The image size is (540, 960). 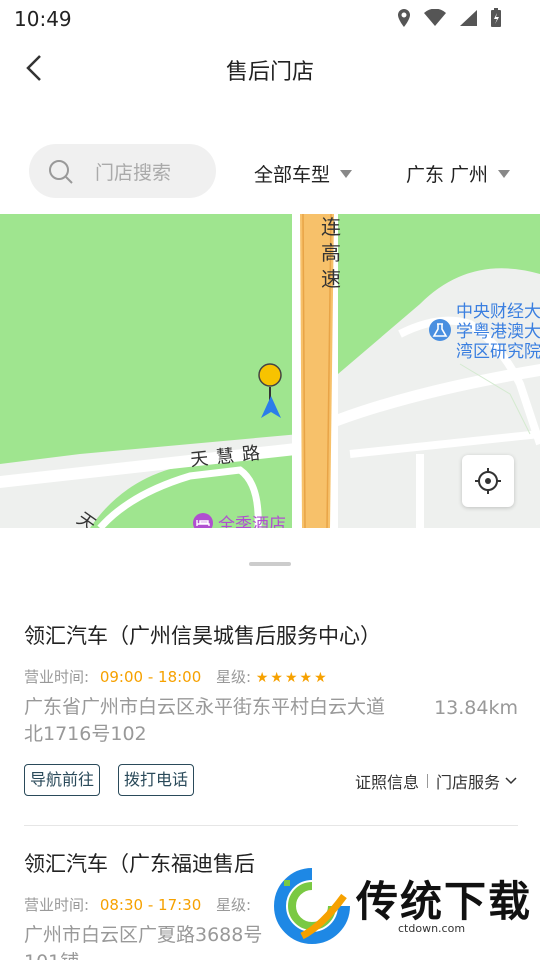 I want to click on business-hours: 营业时间: 09:00 - 18:00, so click(x=112, y=676).